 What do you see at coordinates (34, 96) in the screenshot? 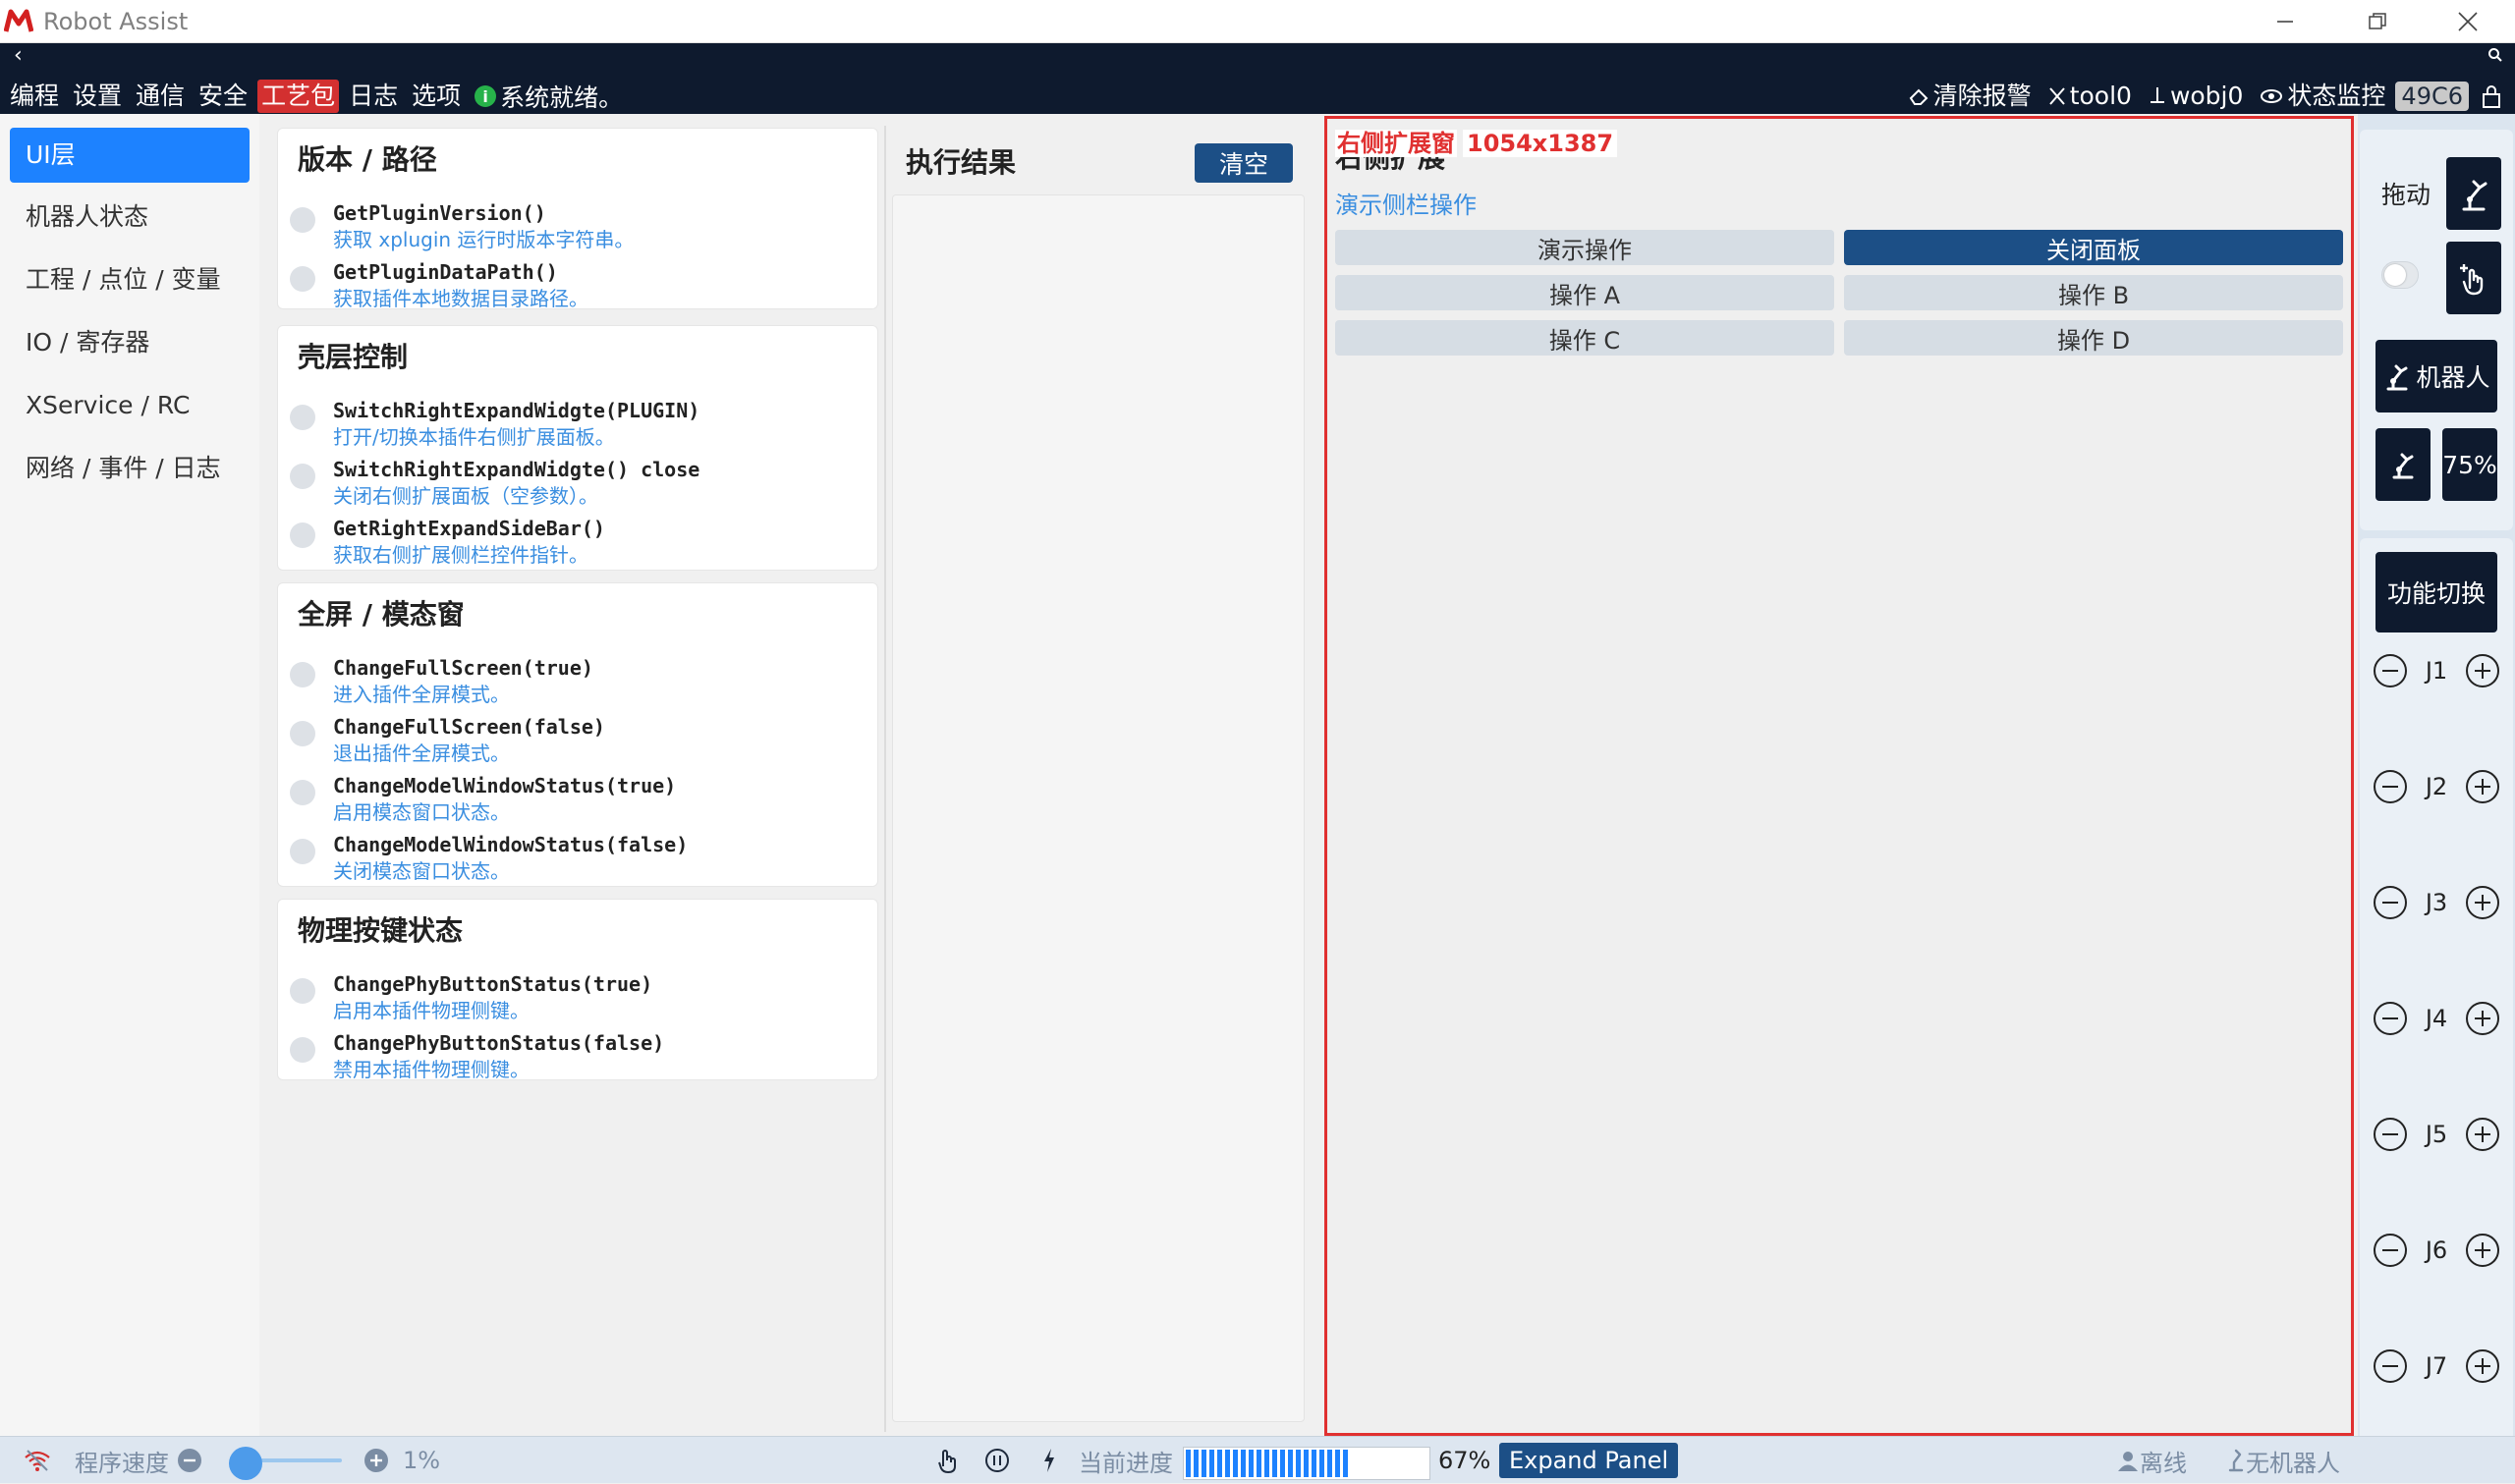
I see `menu-item-program: 编程` at bounding box center [34, 96].